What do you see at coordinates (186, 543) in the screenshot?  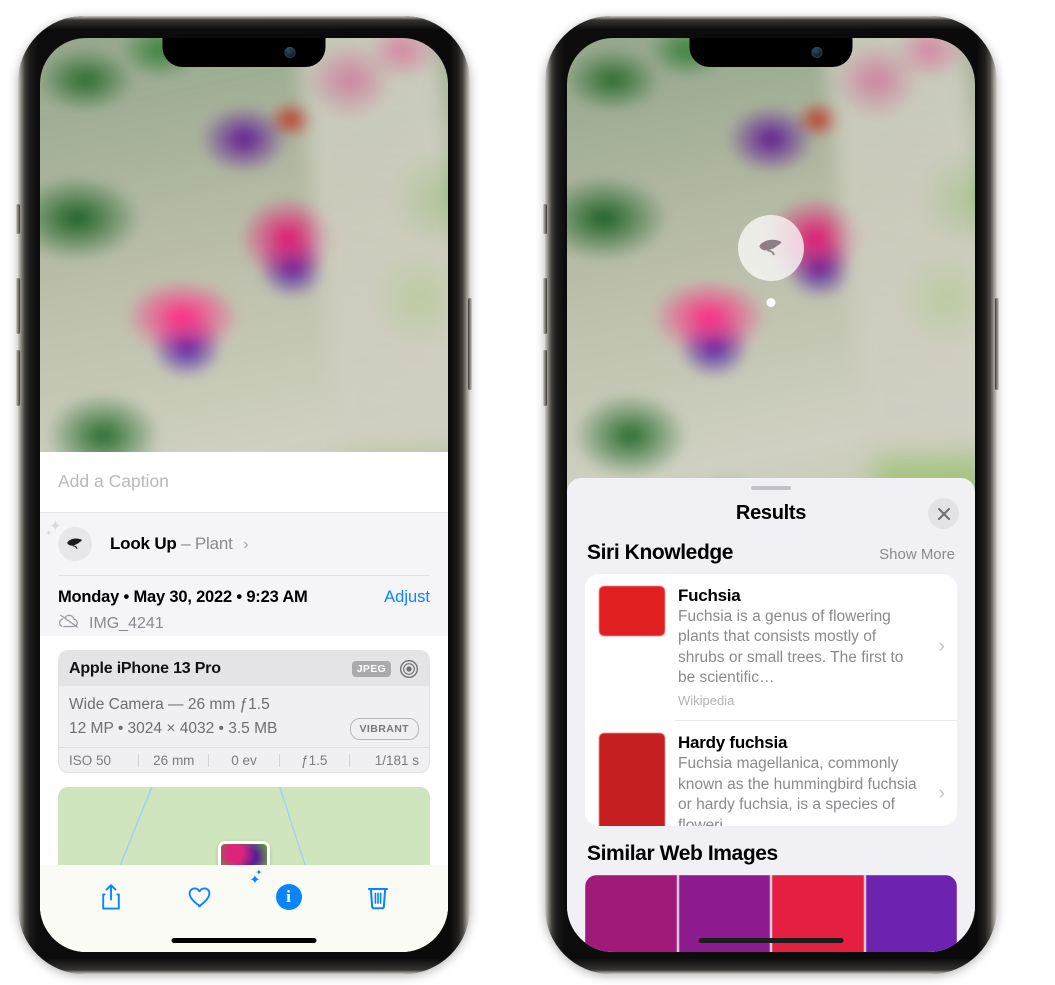 I see `look-up-dash: –` at bounding box center [186, 543].